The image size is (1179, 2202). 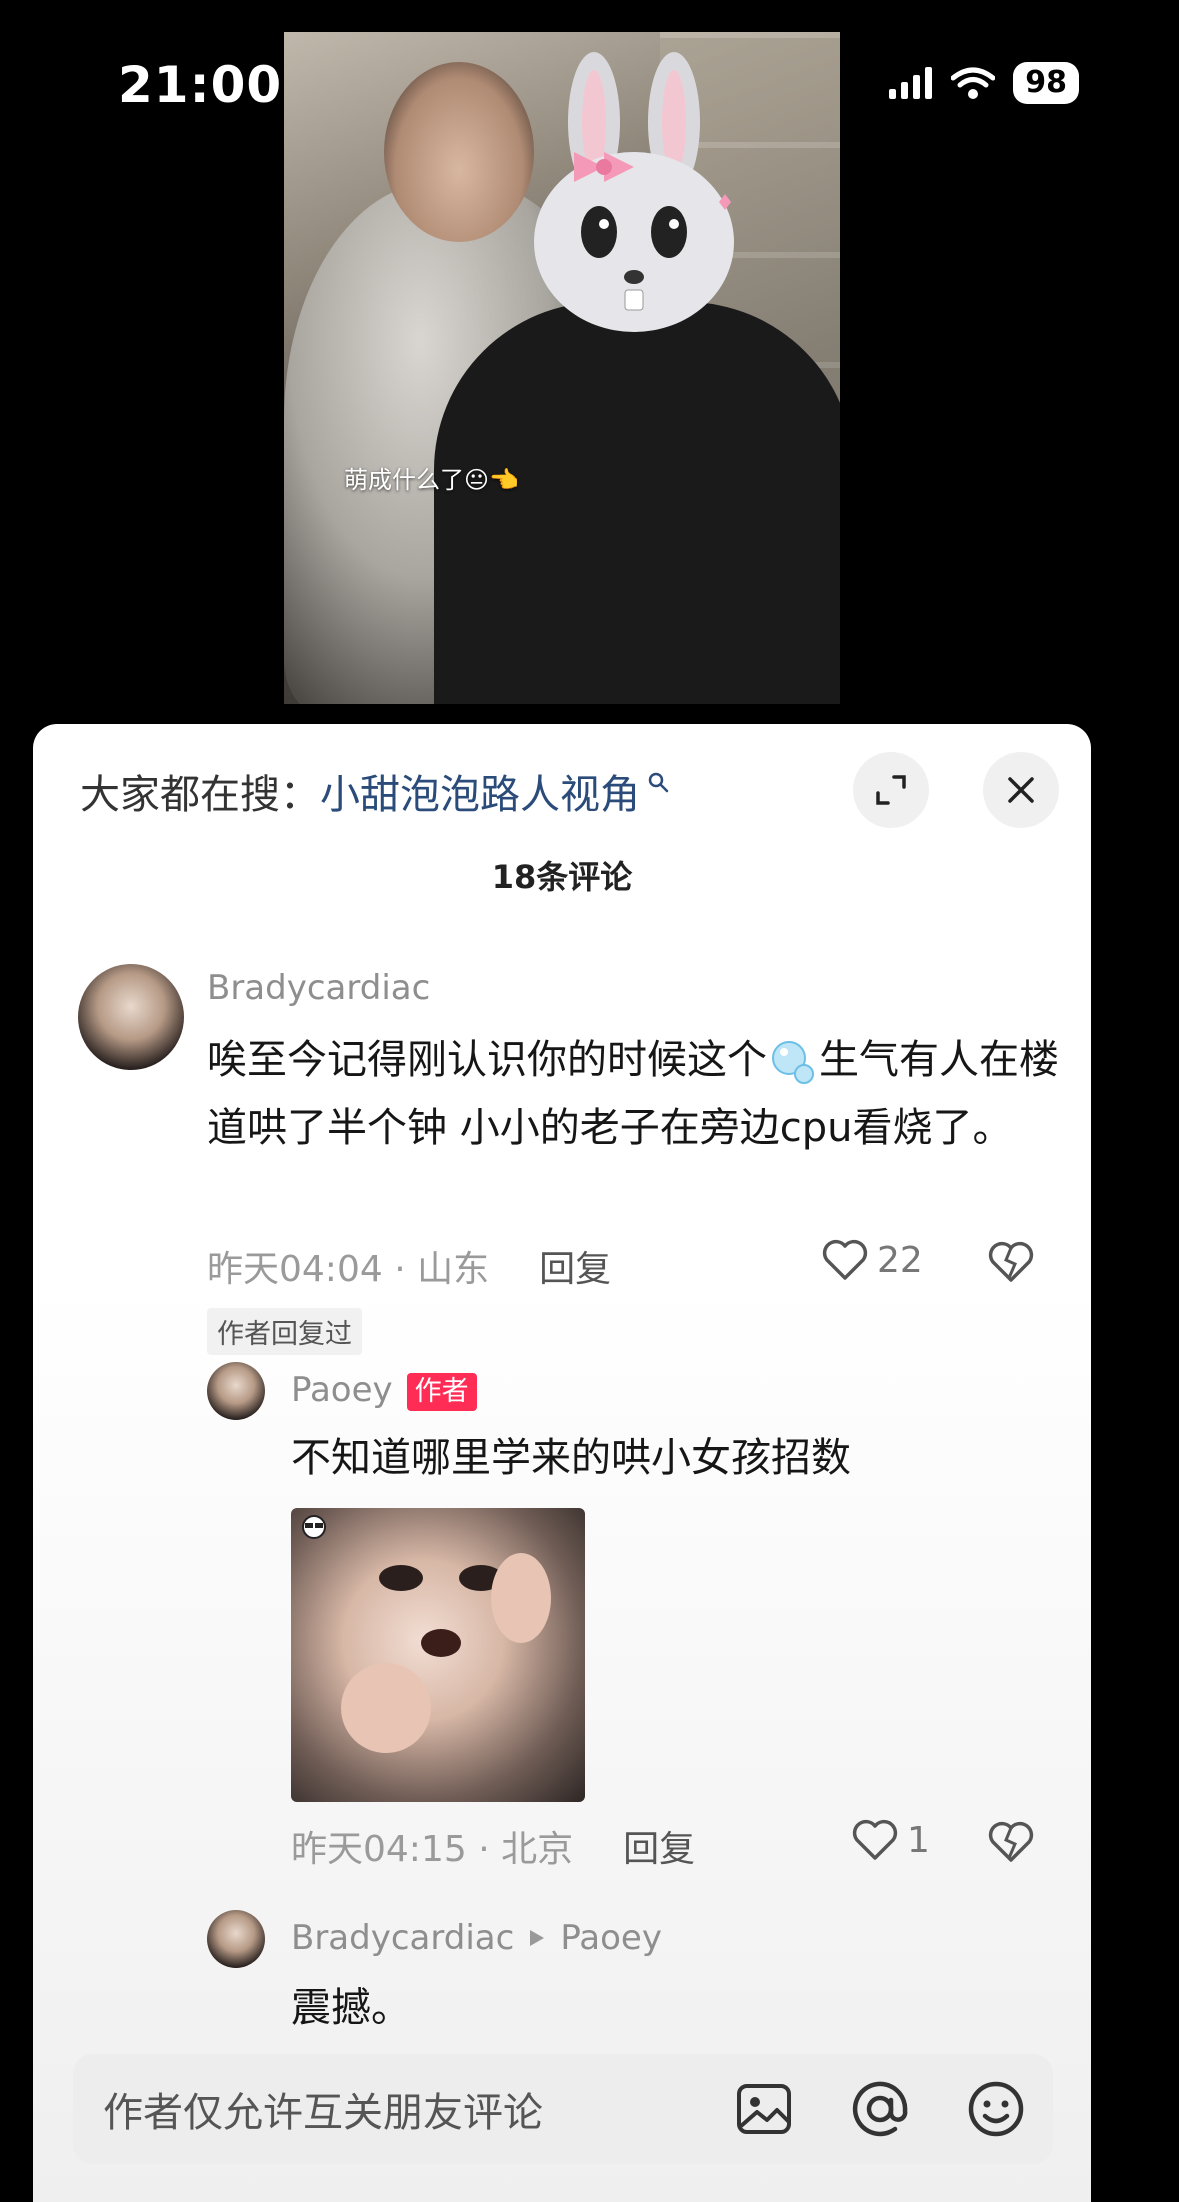 I want to click on like-button: 1, so click(x=890, y=1840).